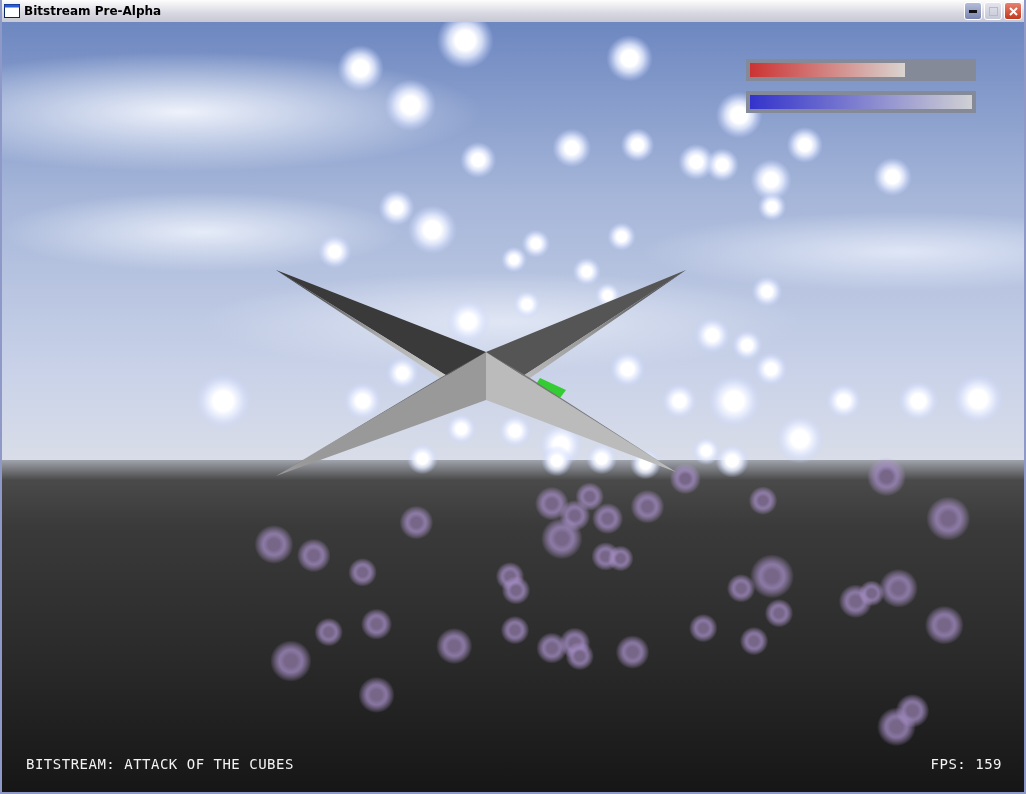 Image resolution: width=1026 pixels, height=794 pixels. What do you see at coordinates (993, 11) in the screenshot?
I see `maximize-icon` at bounding box center [993, 11].